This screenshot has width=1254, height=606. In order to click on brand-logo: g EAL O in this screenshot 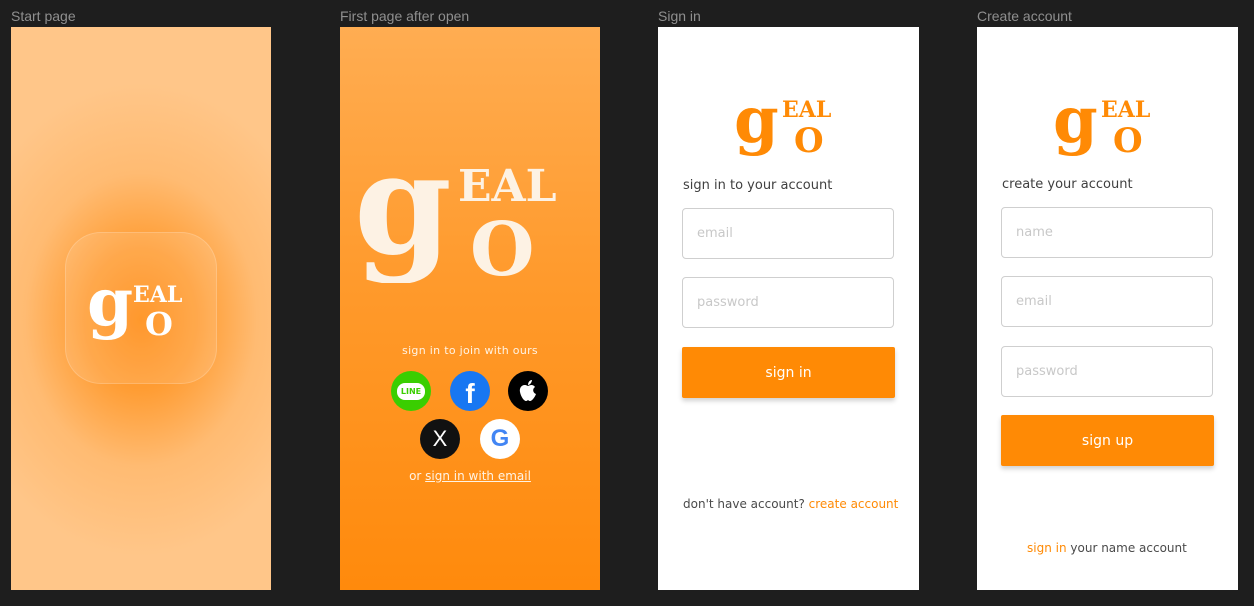, I will do `click(457, 209)`.